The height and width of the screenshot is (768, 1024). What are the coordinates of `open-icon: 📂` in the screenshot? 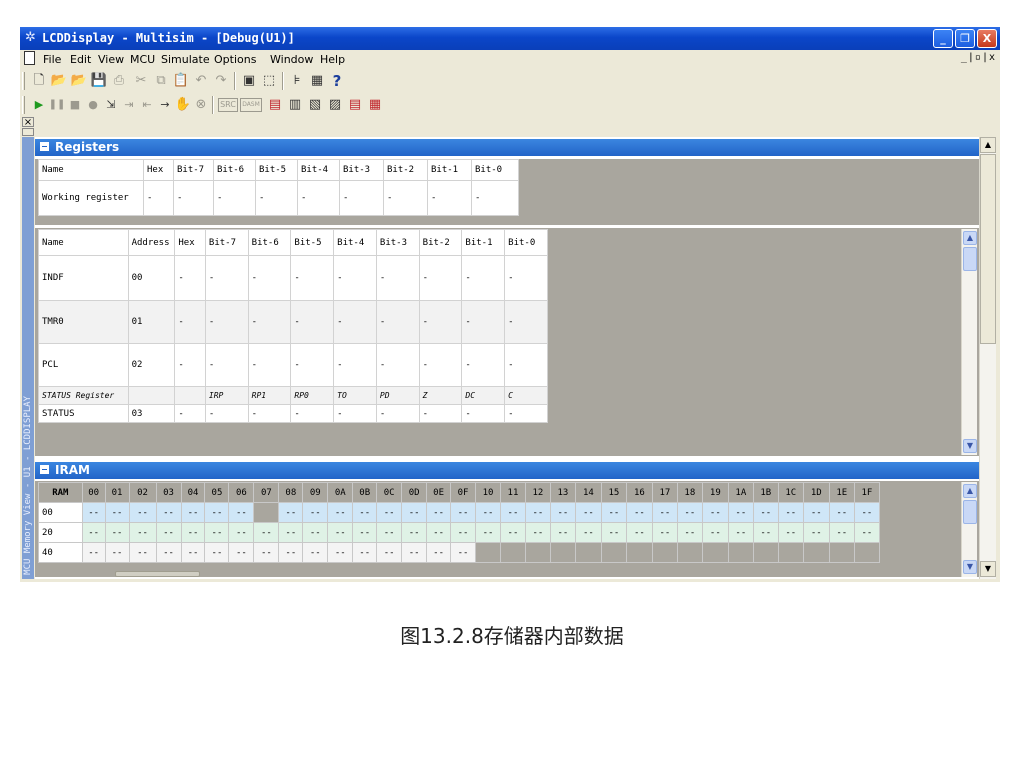 It's located at (59, 81).